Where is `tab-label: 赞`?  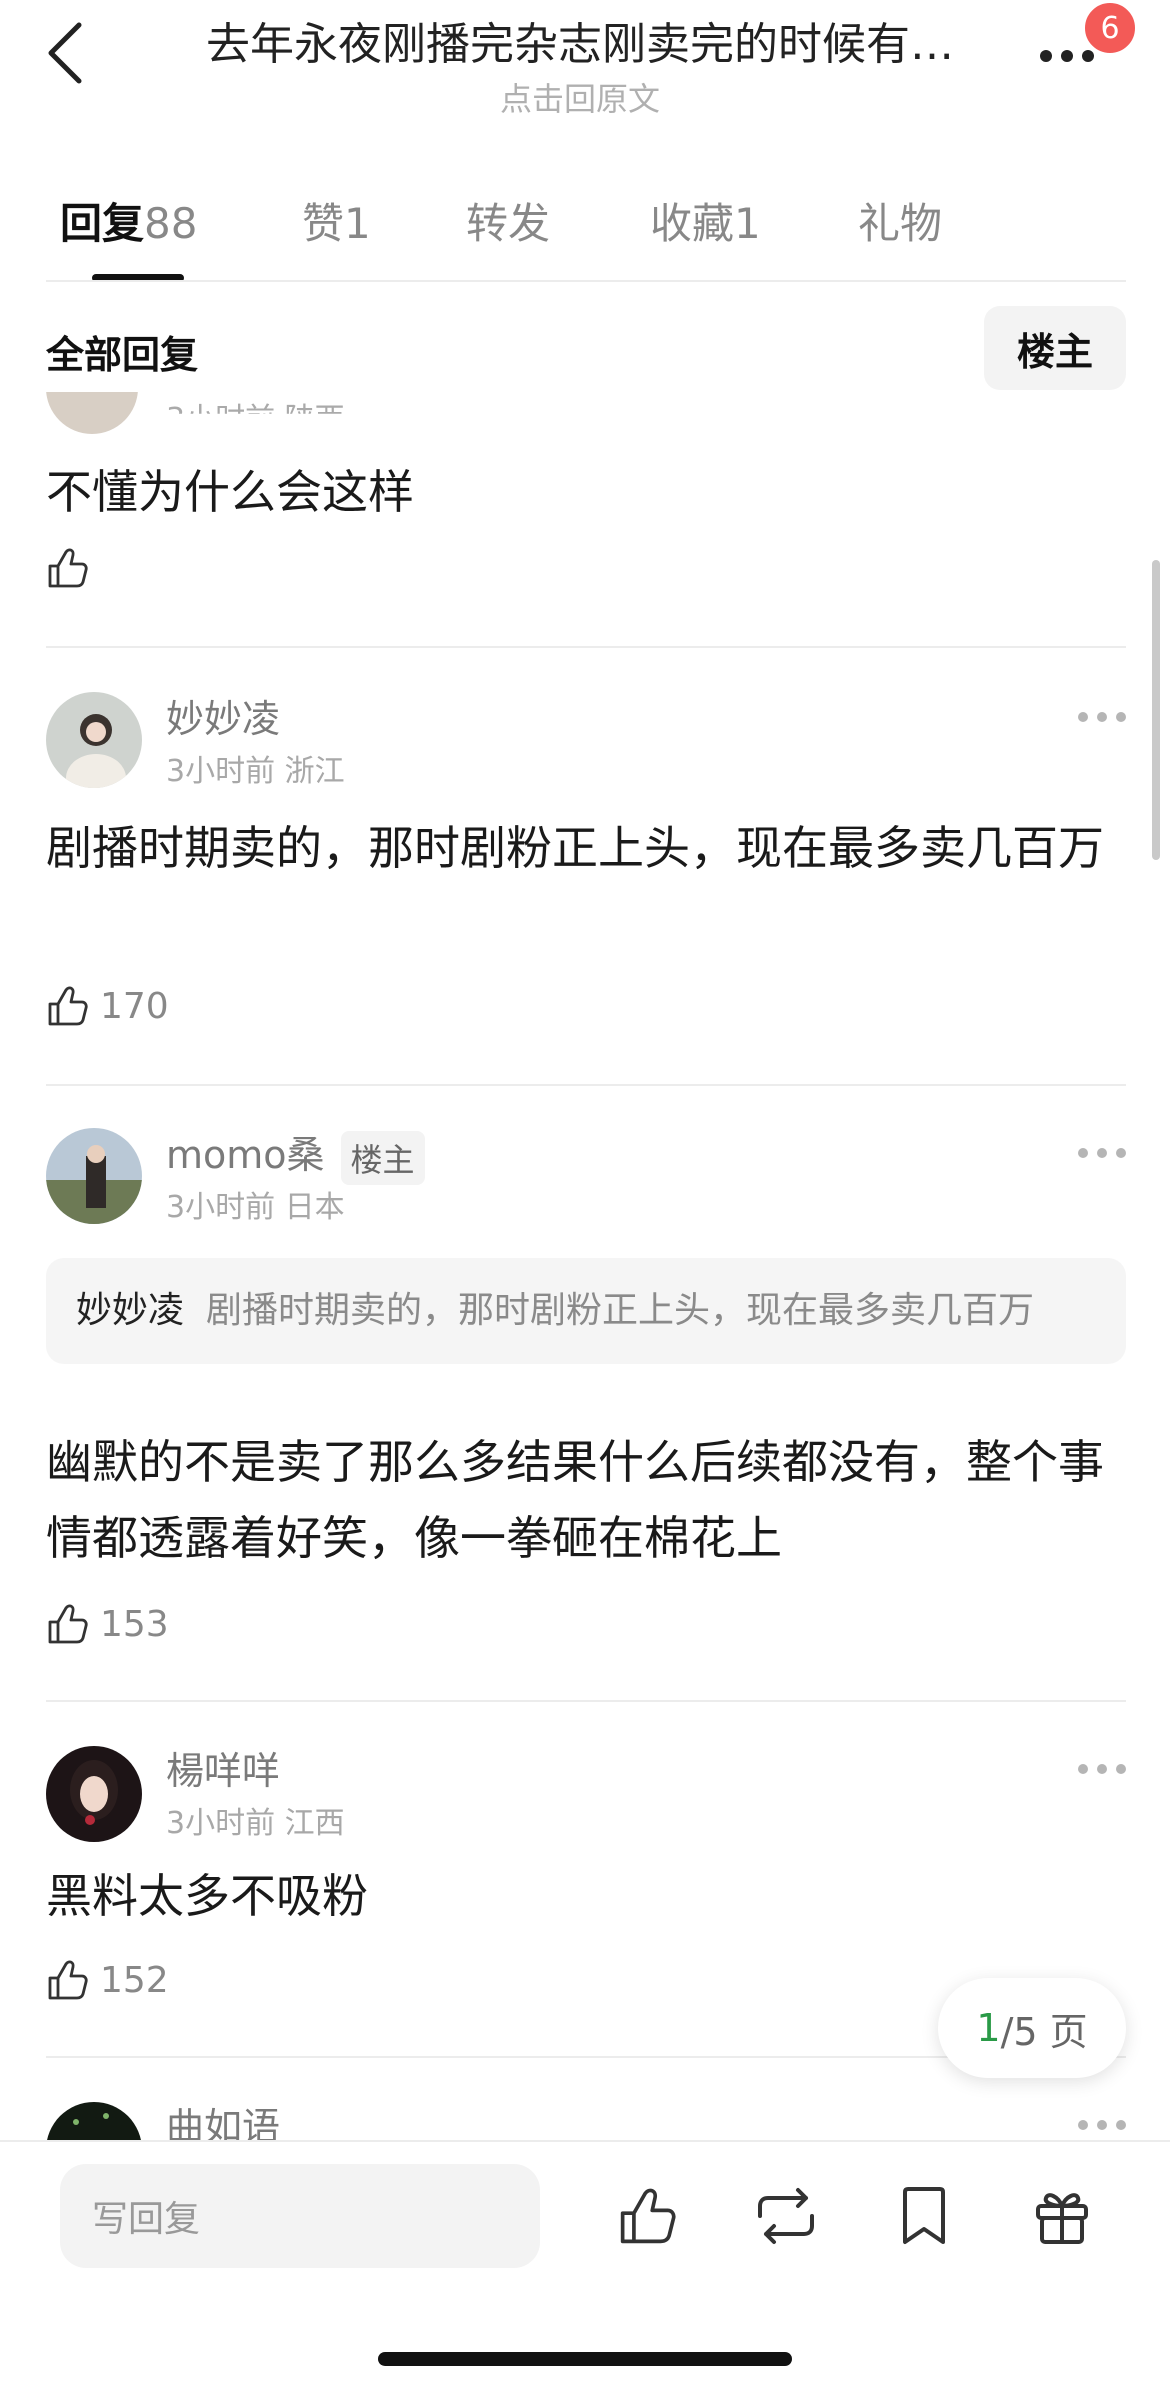 tab-label: 赞 is located at coordinates (323, 223).